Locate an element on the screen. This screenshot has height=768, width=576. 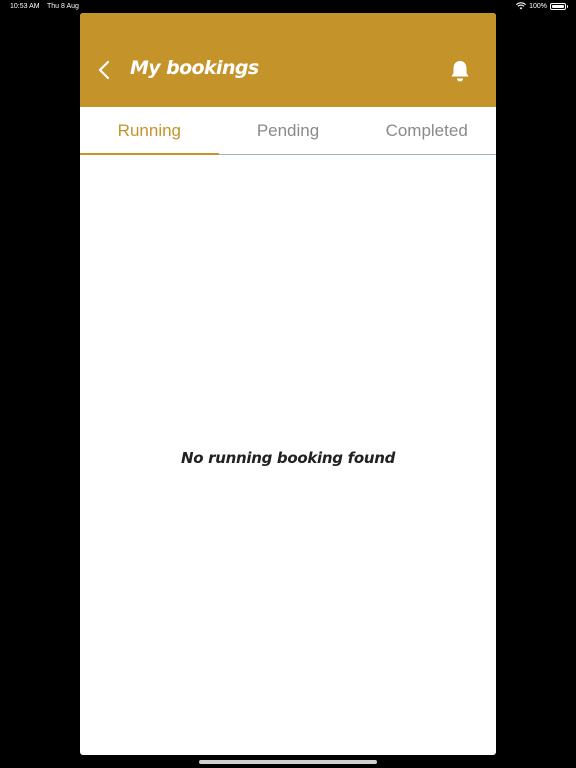
status-time: 10:53 AM is located at coordinates (25, 6).